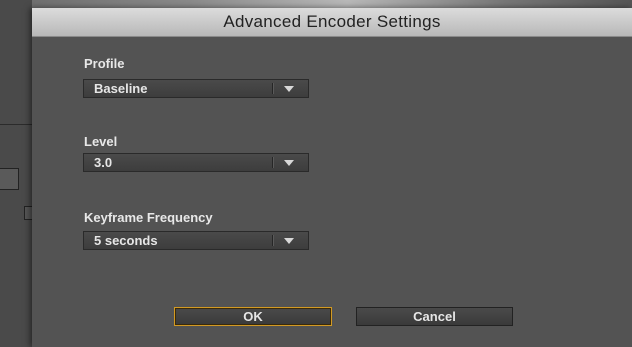 Image resolution: width=632 pixels, height=347 pixels. I want to click on profile-label: Profile, so click(104, 63).